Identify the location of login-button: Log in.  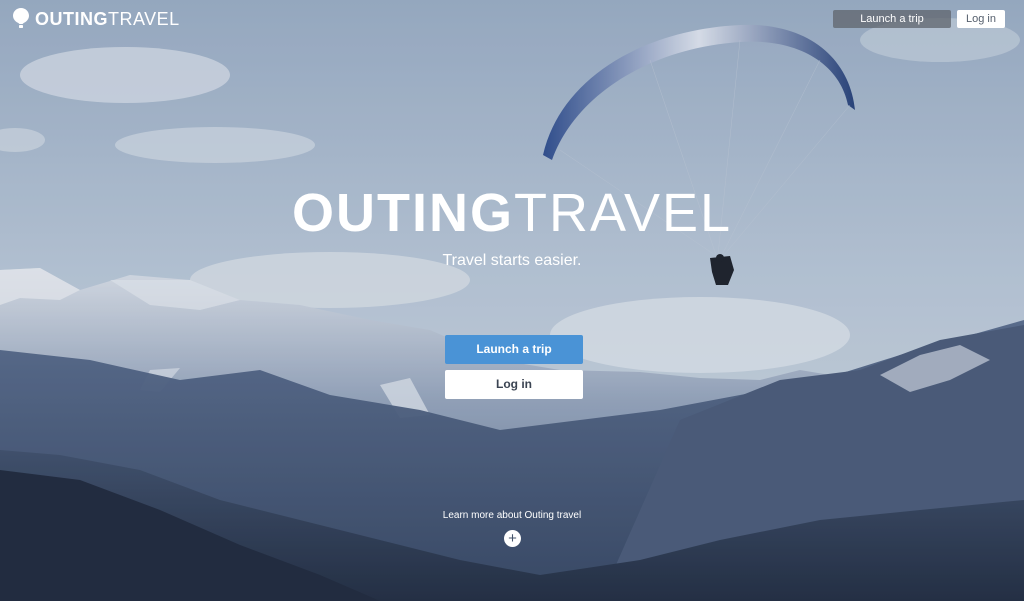
(514, 384).